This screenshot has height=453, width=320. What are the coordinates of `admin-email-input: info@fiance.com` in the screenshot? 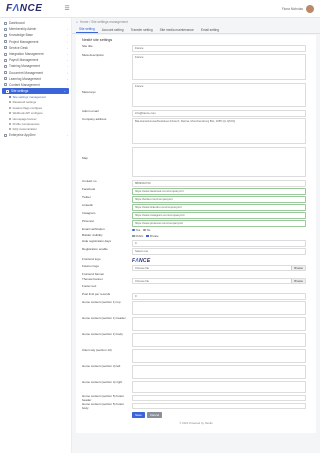 It's located at (219, 114).